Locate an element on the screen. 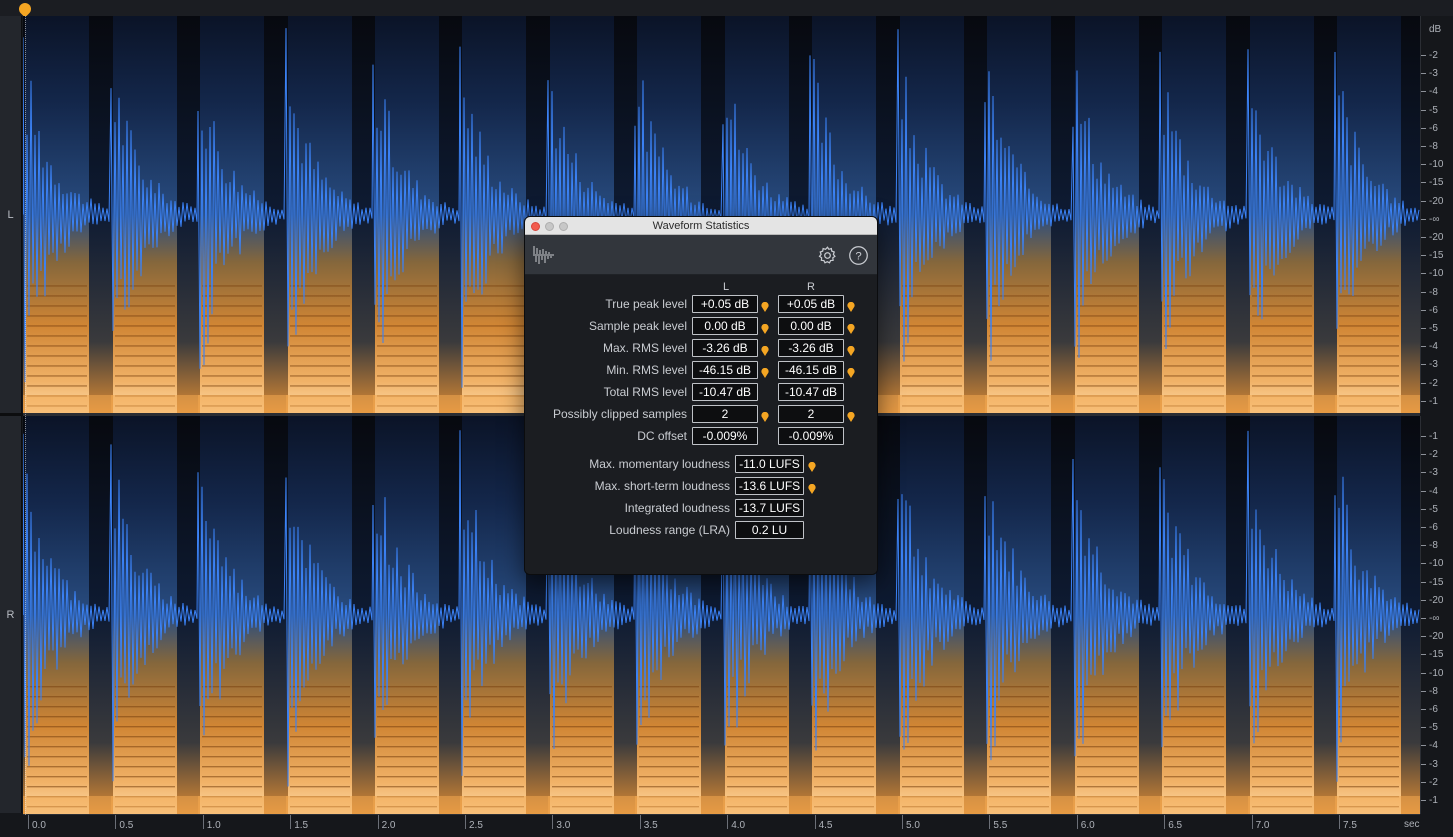 The height and width of the screenshot is (837, 1453). ruler-tick-label: 0.5 is located at coordinates (126, 825).